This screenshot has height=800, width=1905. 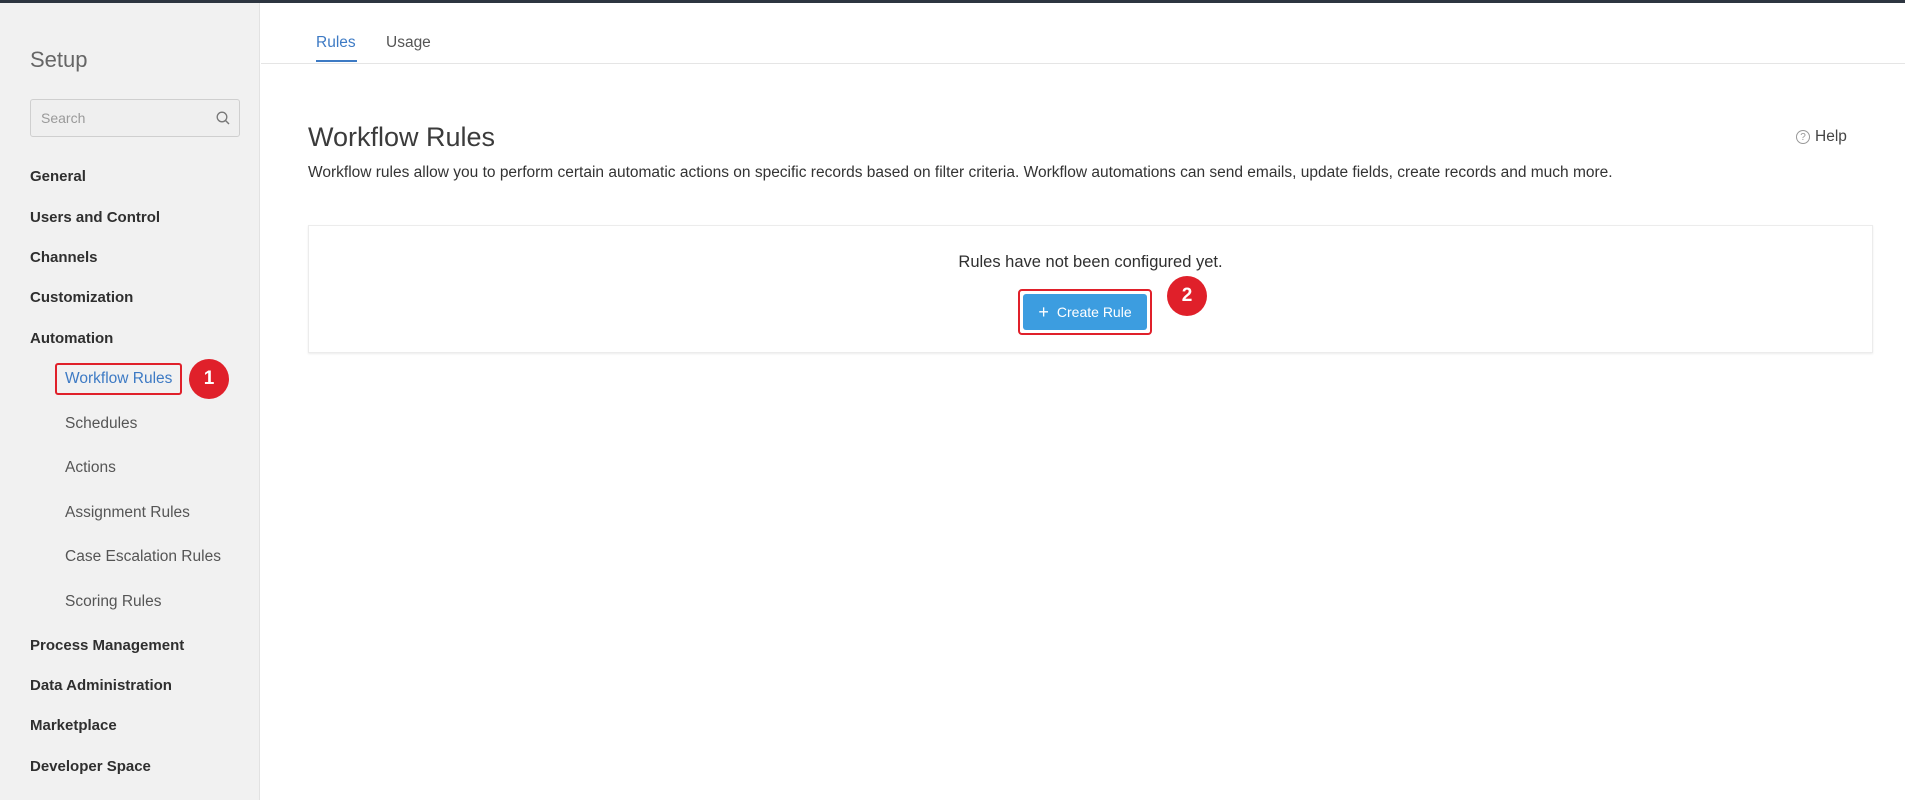 What do you see at coordinates (1803, 137) in the screenshot?
I see `help-icon: ?` at bounding box center [1803, 137].